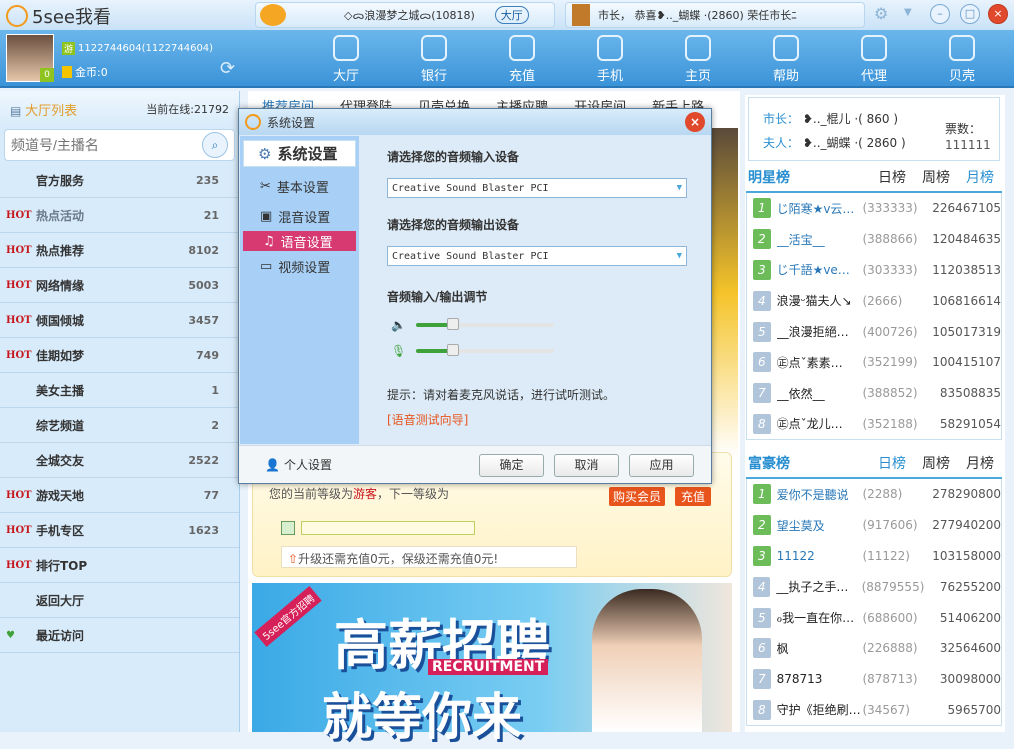 This screenshot has width=1014, height=749. Describe the element at coordinates (586, 465) in the screenshot. I see `cancel-button: 取消` at that location.